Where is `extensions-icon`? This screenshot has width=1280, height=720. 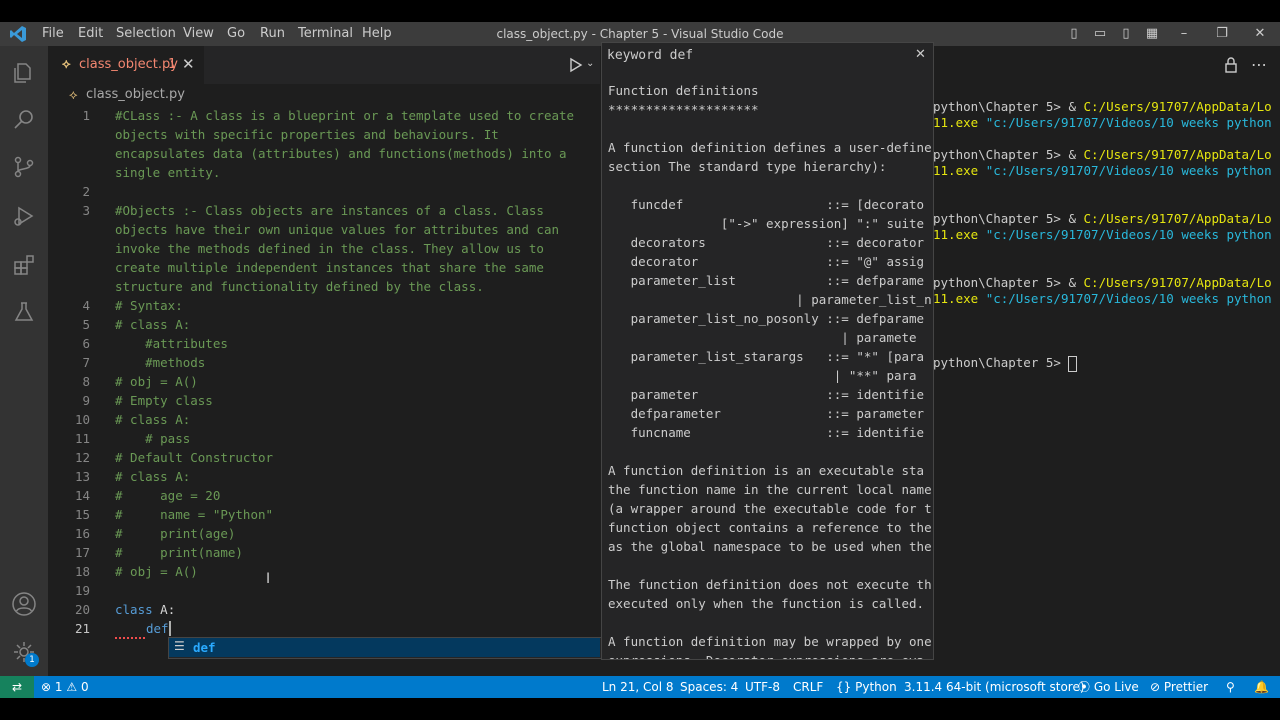
extensions-icon is located at coordinates (24, 265).